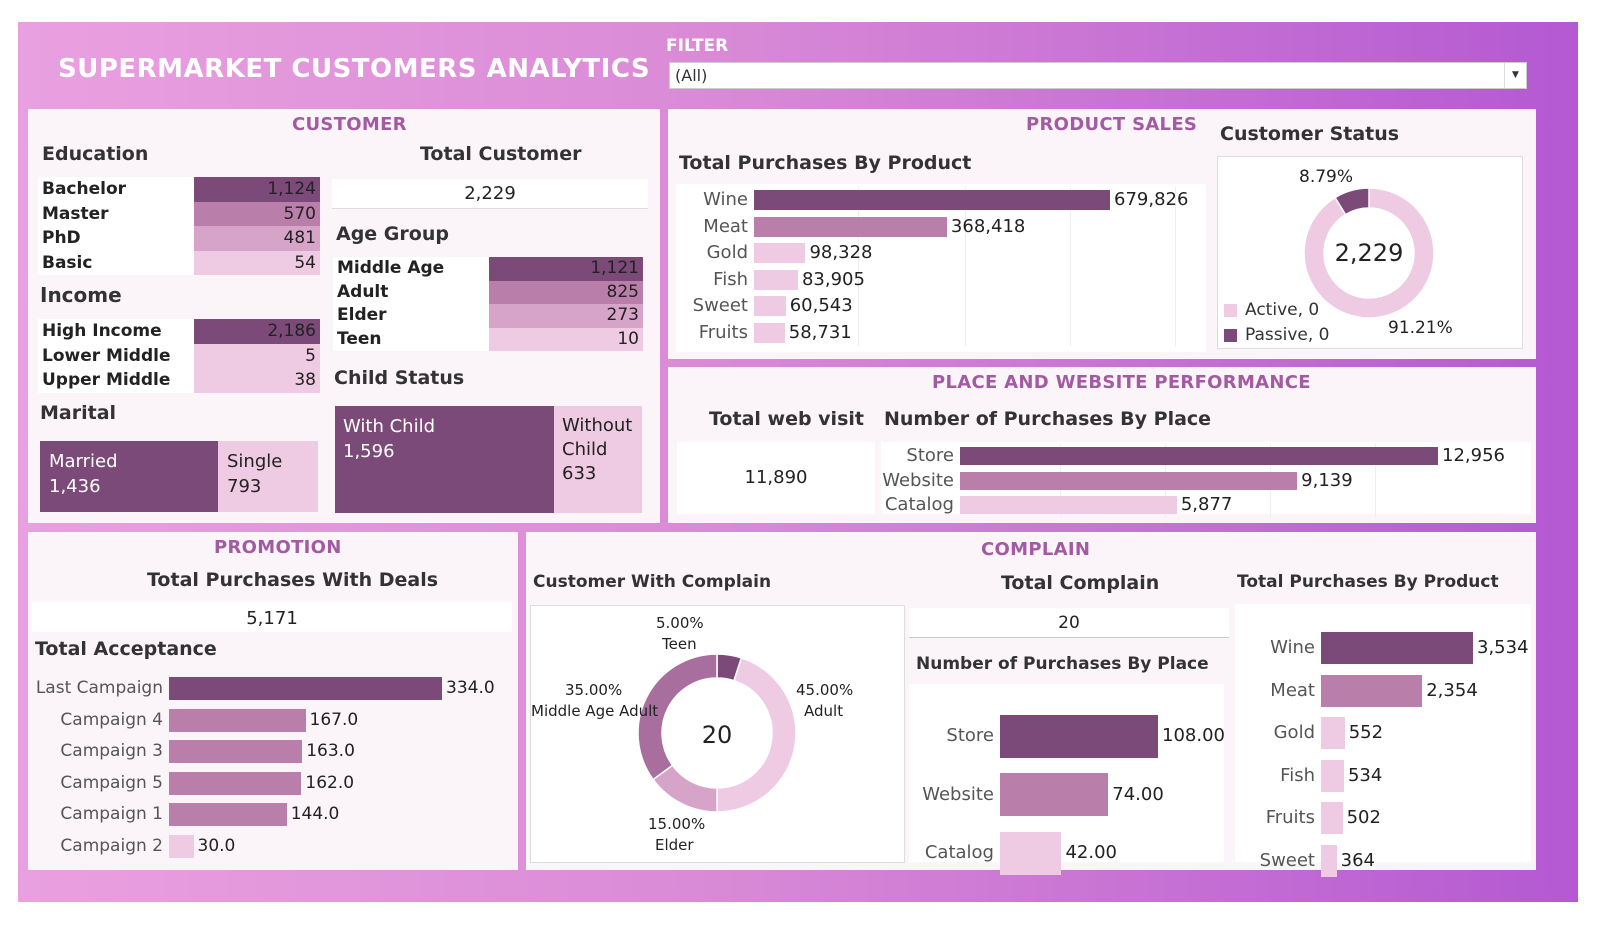 This screenshot has width=1597, height=925. What do you see at coordinates (598, 459) in the screenshot?
I see `child-without-tile: Without Child 633` at bounding box center [598, 459].